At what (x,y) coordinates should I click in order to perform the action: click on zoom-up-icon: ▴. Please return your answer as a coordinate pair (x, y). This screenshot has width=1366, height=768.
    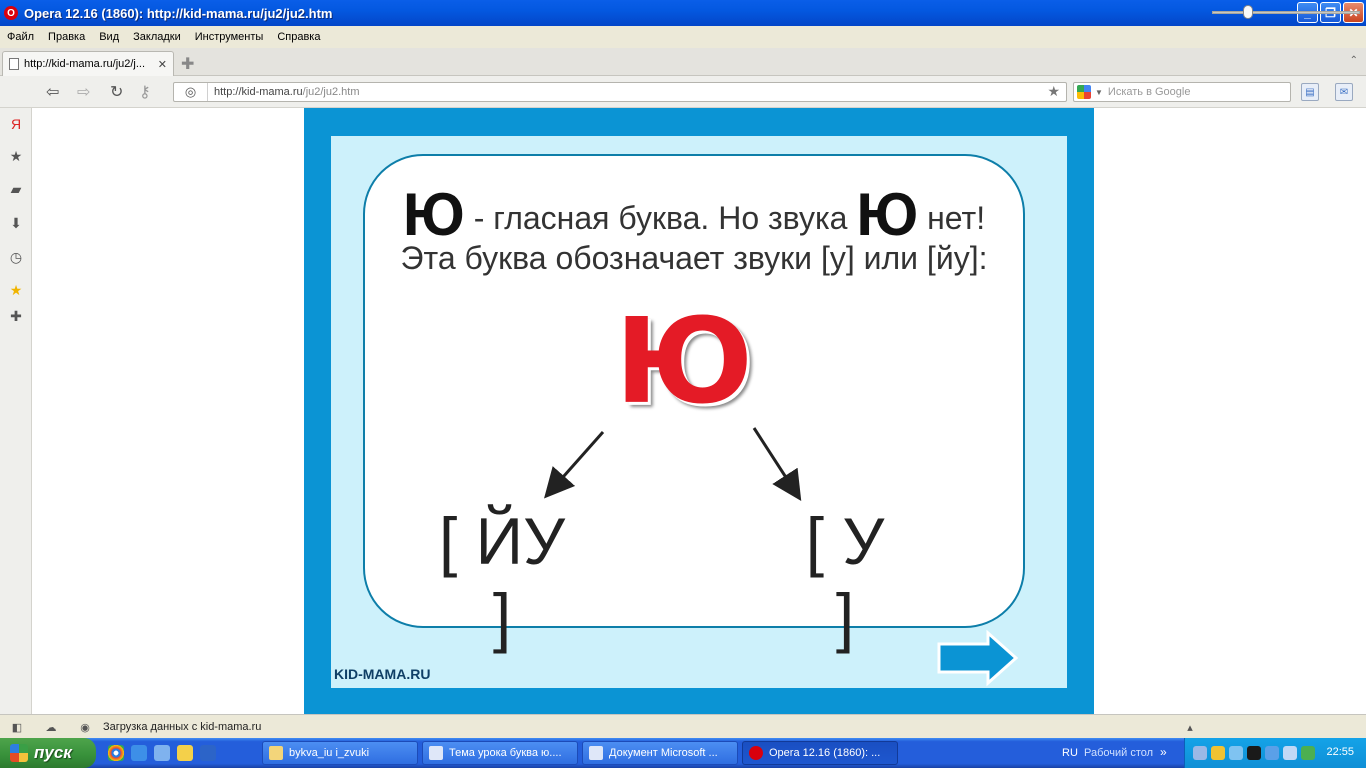
    Looking at the image, I should click on (1190, 727).